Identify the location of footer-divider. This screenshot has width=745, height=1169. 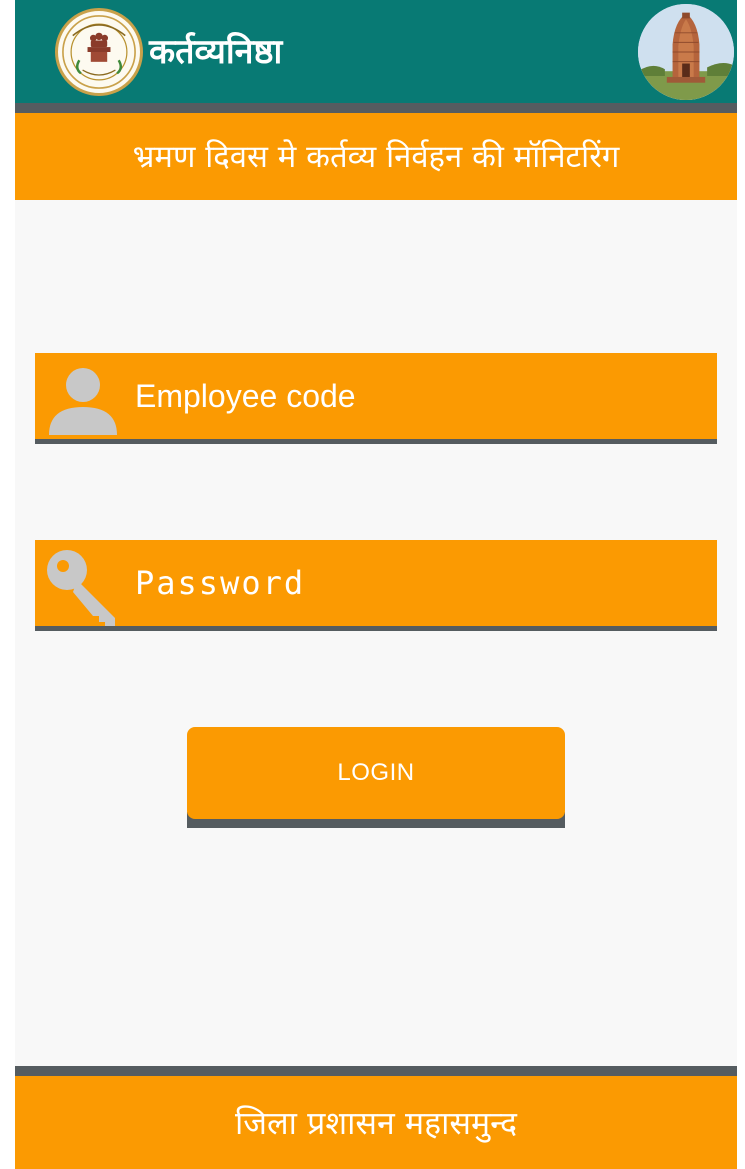
(376, 1071).